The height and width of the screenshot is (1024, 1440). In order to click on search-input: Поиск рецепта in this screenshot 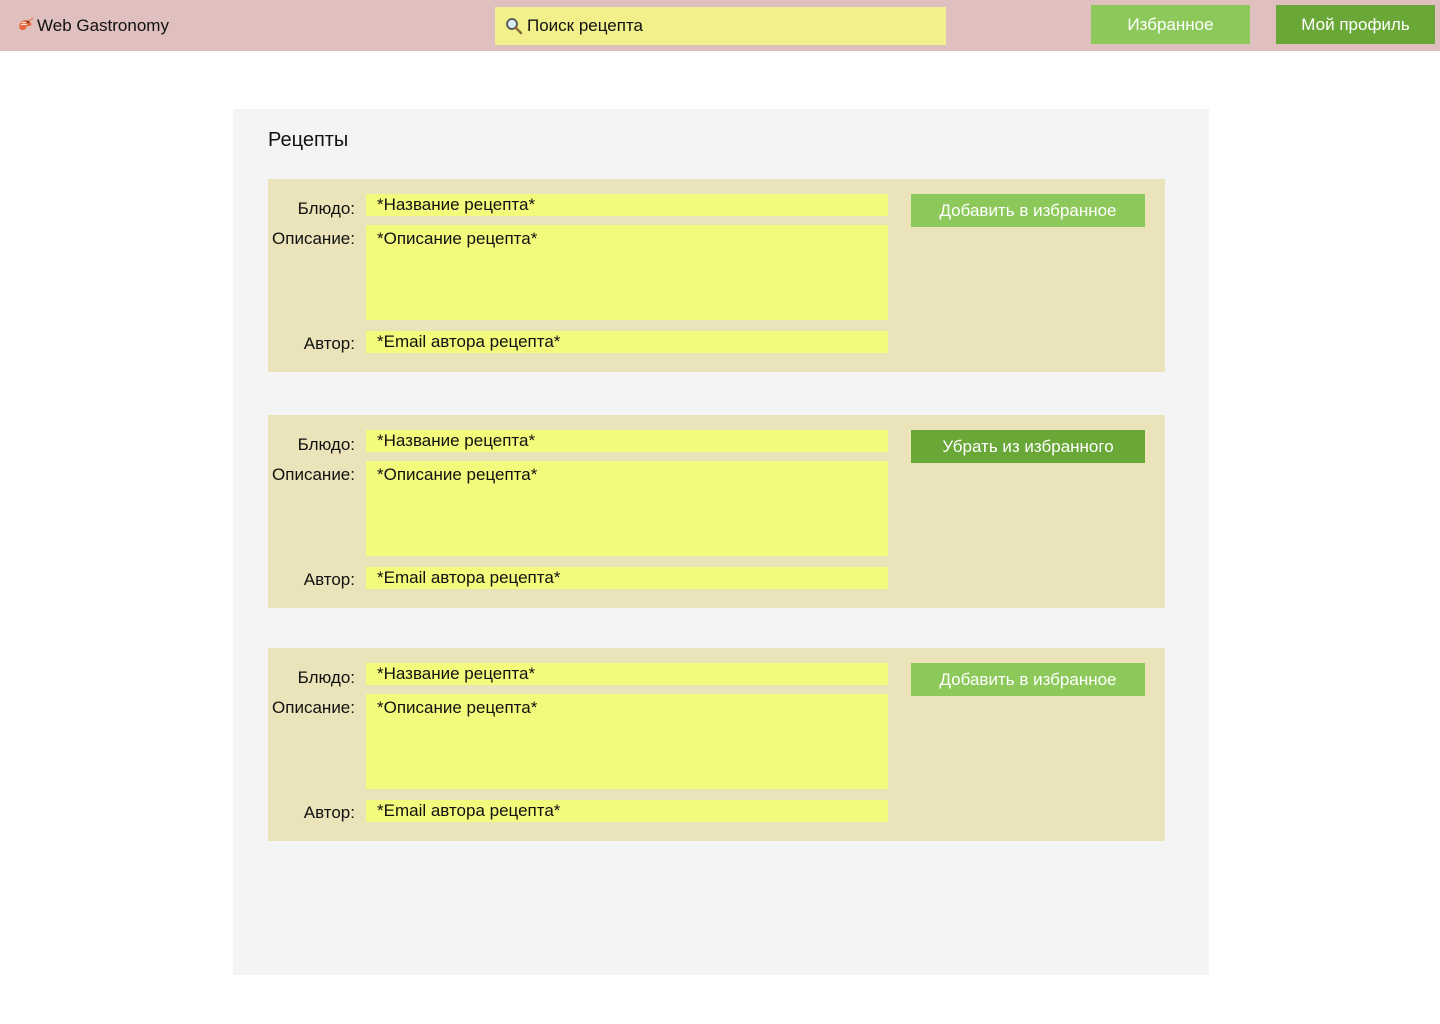, I will do `click(720, 26)`.